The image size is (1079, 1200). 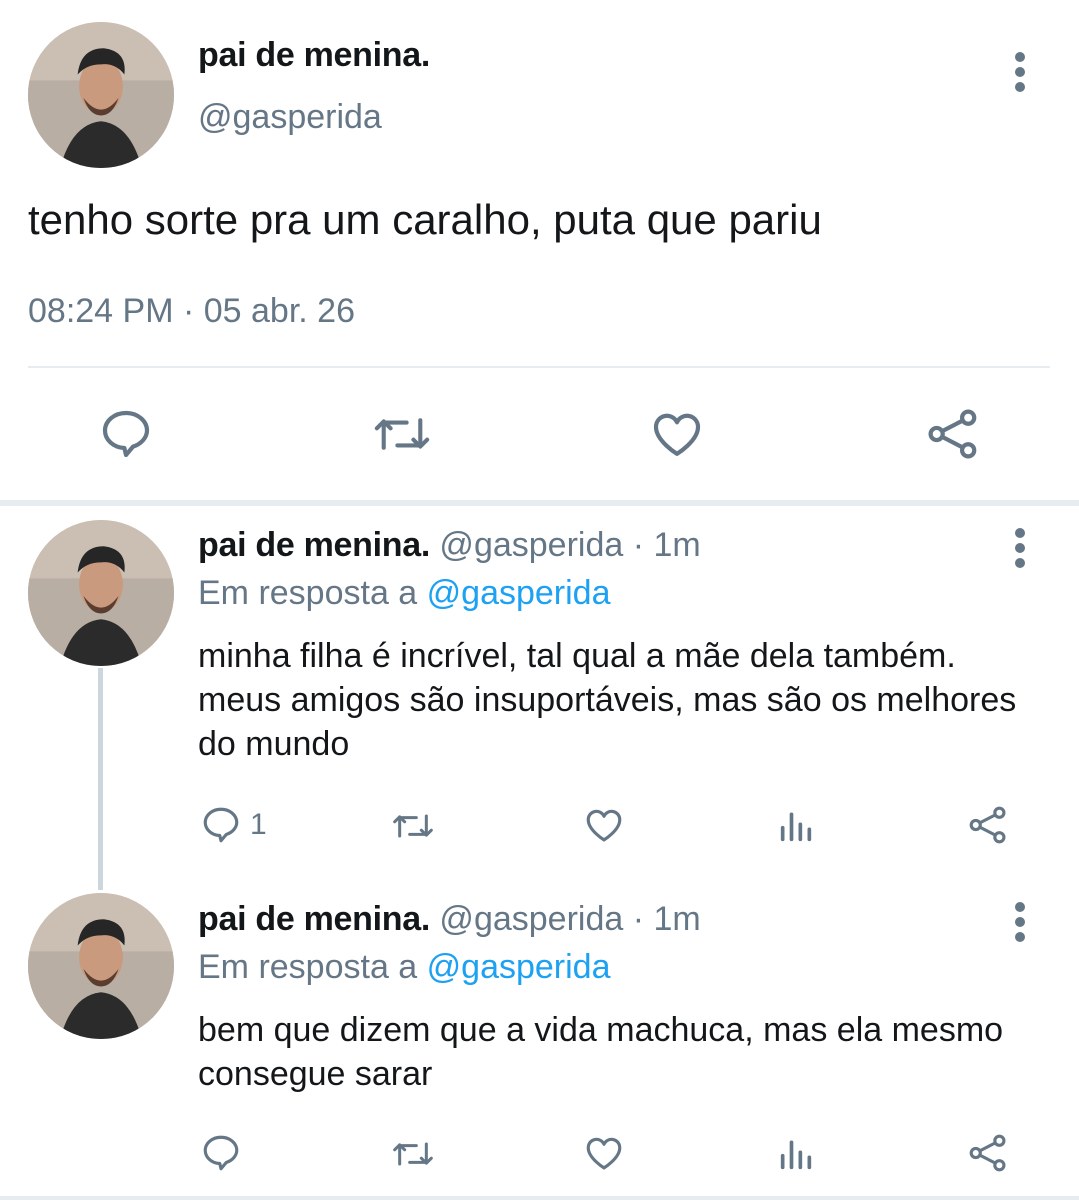 I want to click on tweet-timestamp: 08:24 PM · 05 abr. 26, so click(x=191, y=311).